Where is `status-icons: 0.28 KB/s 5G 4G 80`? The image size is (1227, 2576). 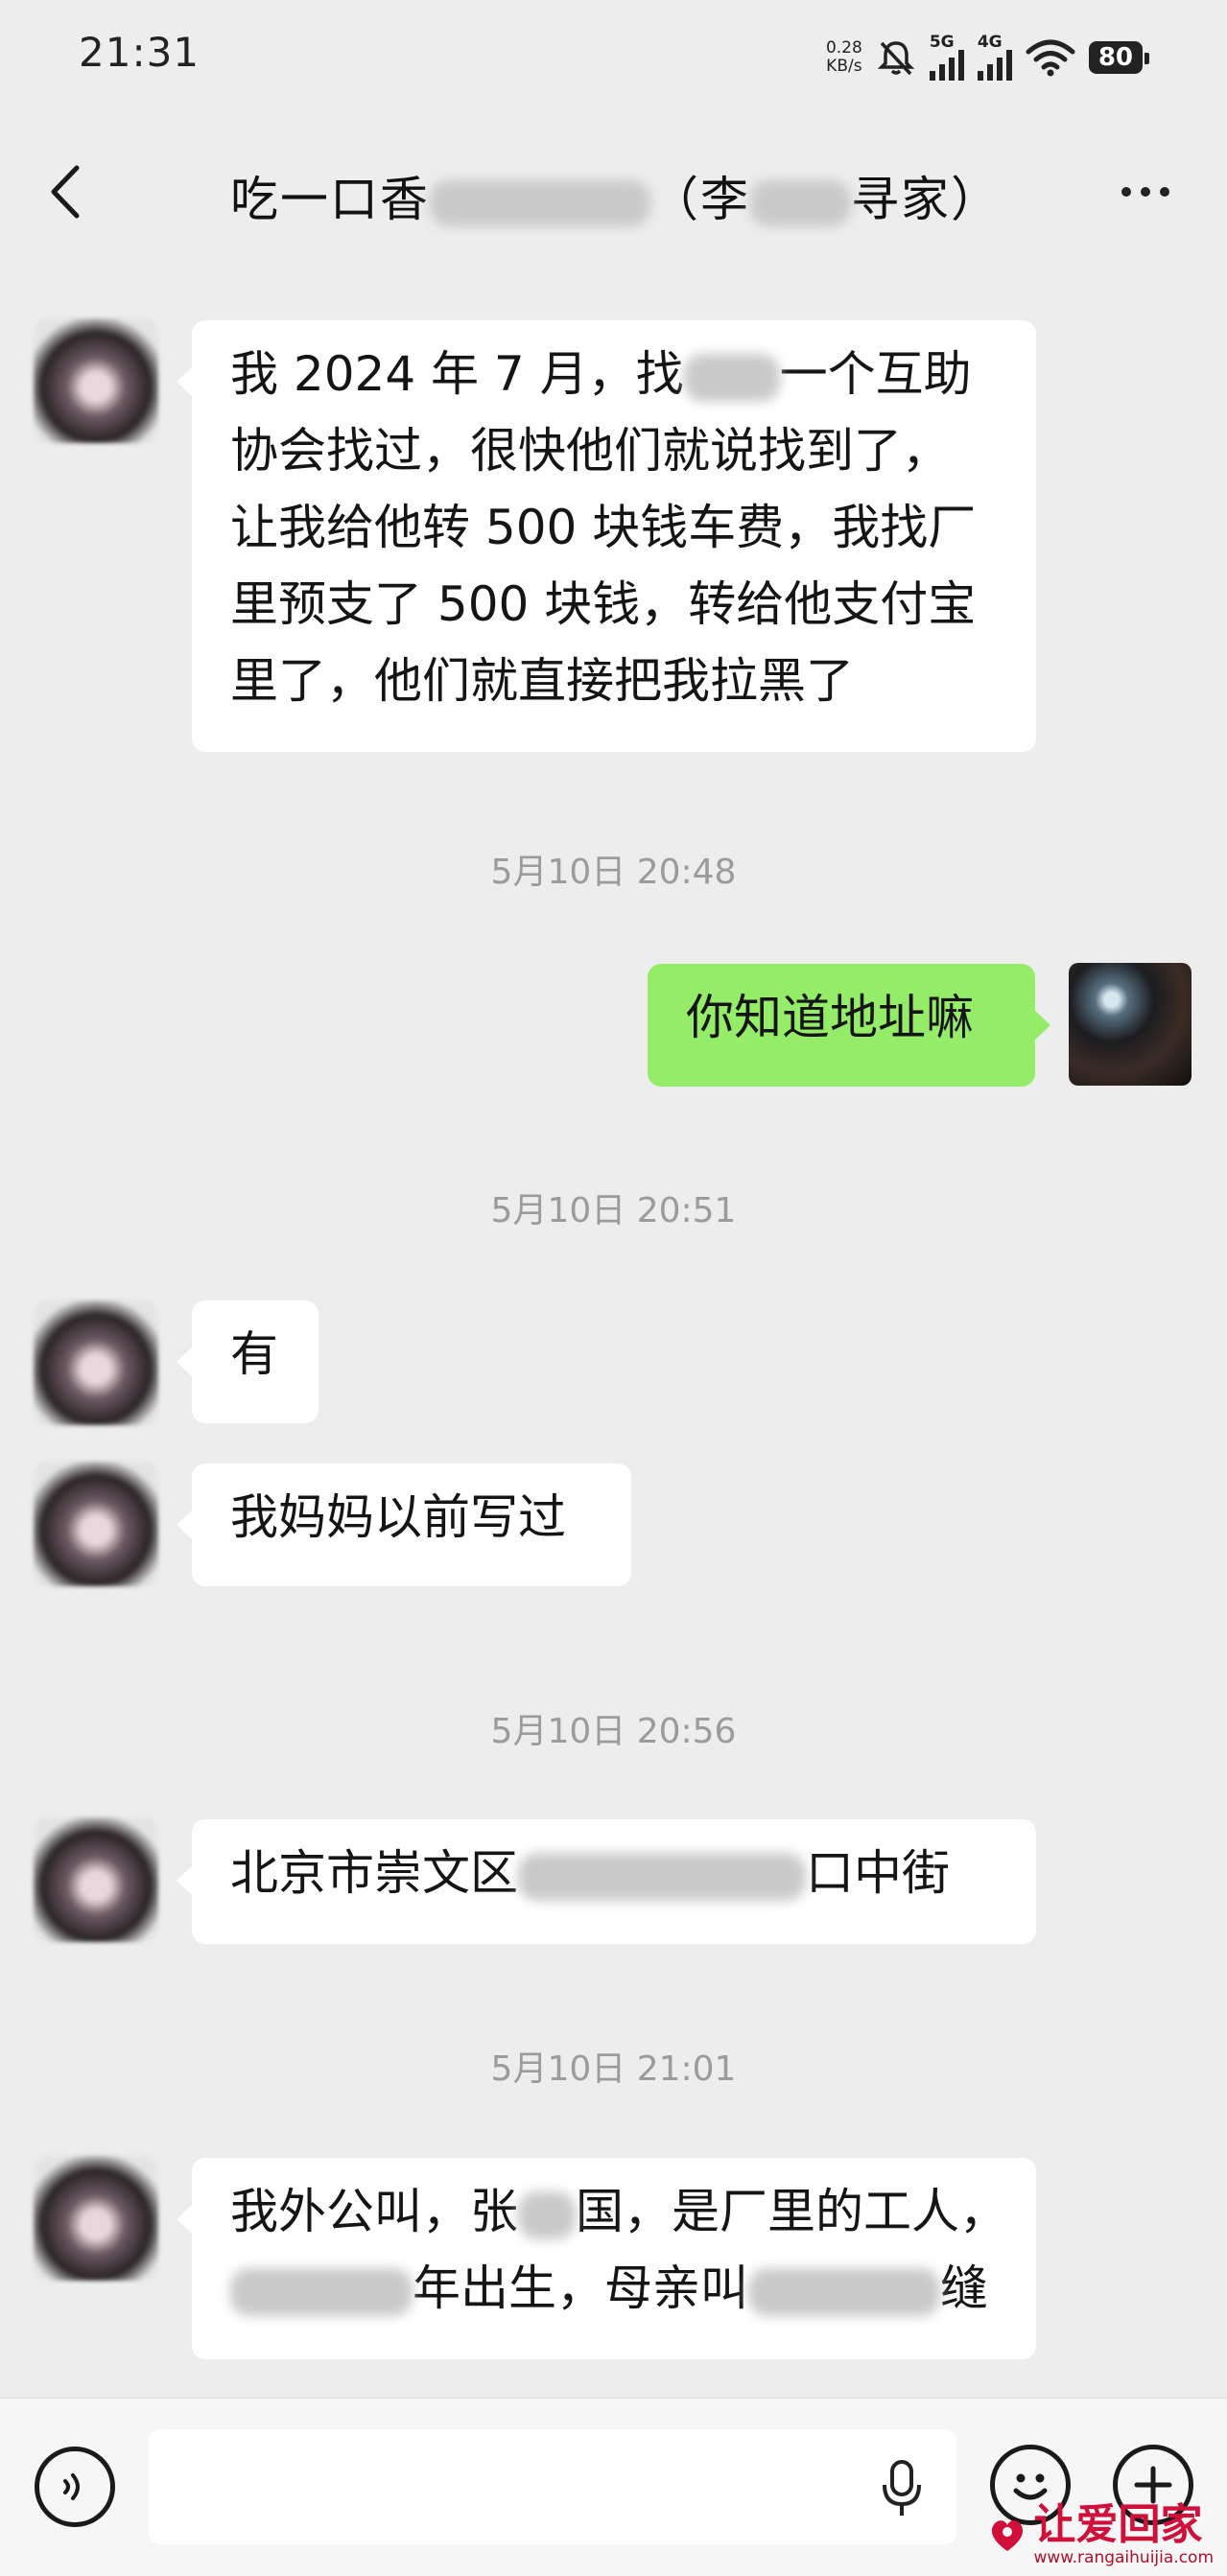
status-icons: 0.28 KB/s 5G 4G 80 is located at coordinates (988, 57).